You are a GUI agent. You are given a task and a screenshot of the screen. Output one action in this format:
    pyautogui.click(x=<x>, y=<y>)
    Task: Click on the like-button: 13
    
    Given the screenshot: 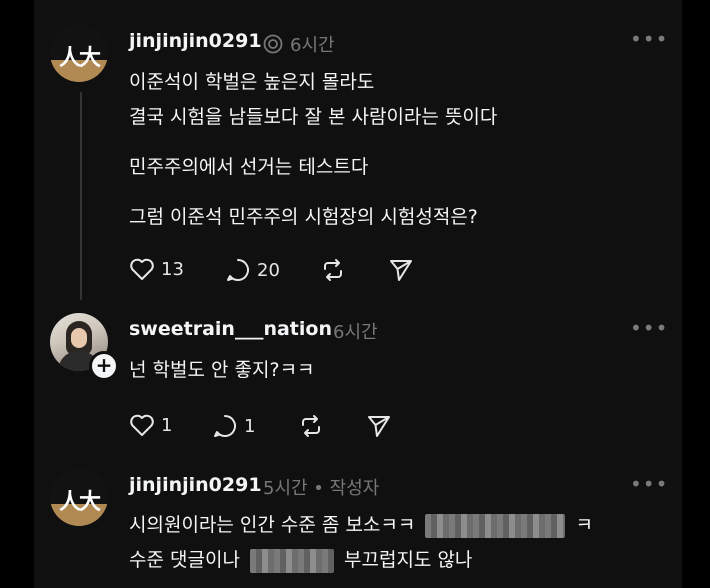 What is the action you would take?
    pyautogui.click(x=156, y=269)
    